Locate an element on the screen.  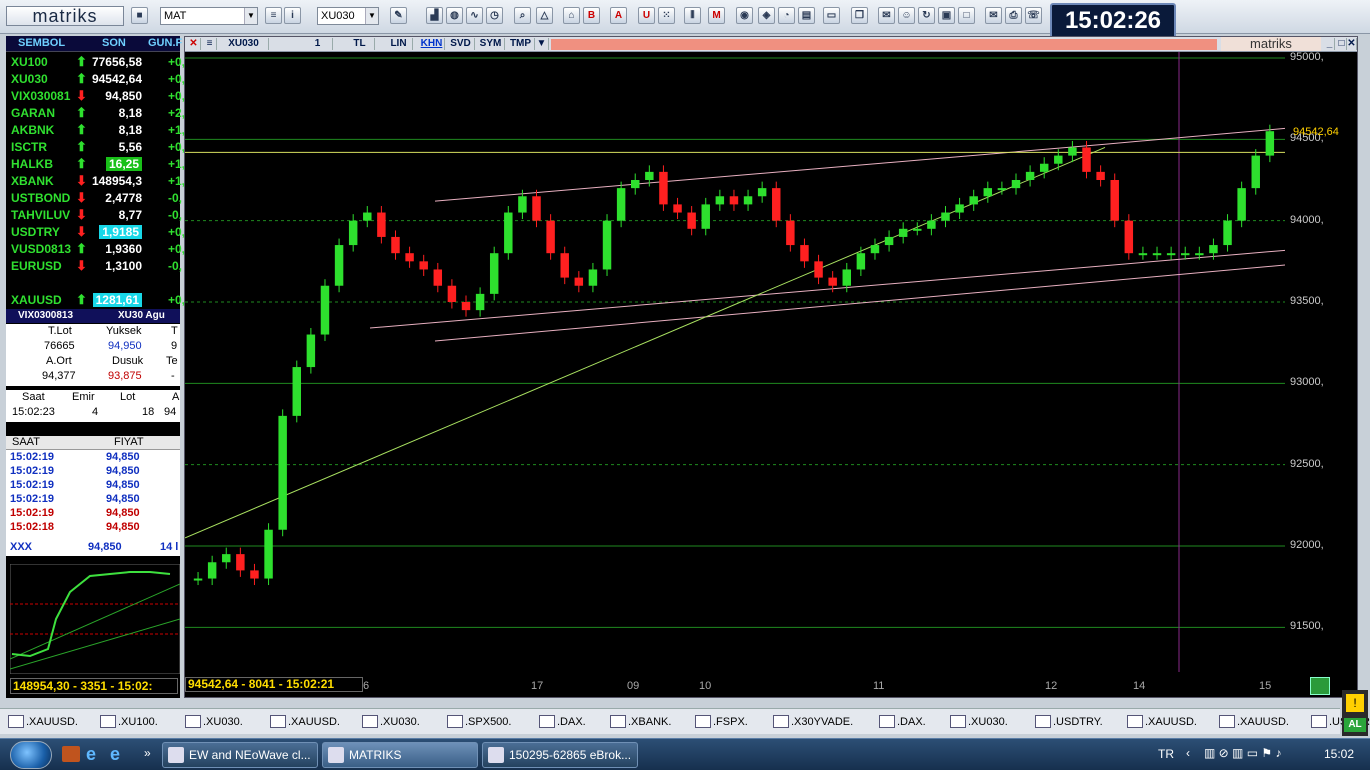
chart-minimize-icon: _ is located at coordinates (1330, 44).